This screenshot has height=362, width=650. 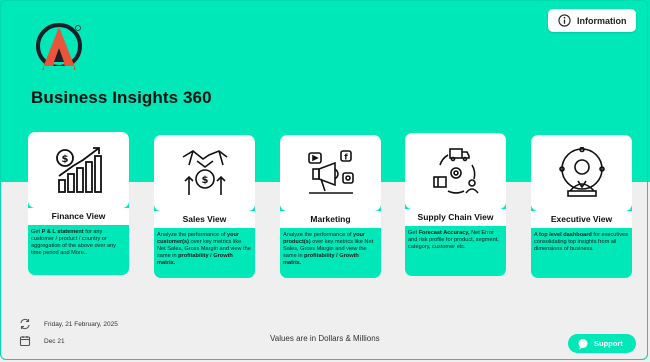 What do you see at coordinates (602, 20) in the screenshot?
I see `information-button-label: Information` at bounding box center [602, 20].